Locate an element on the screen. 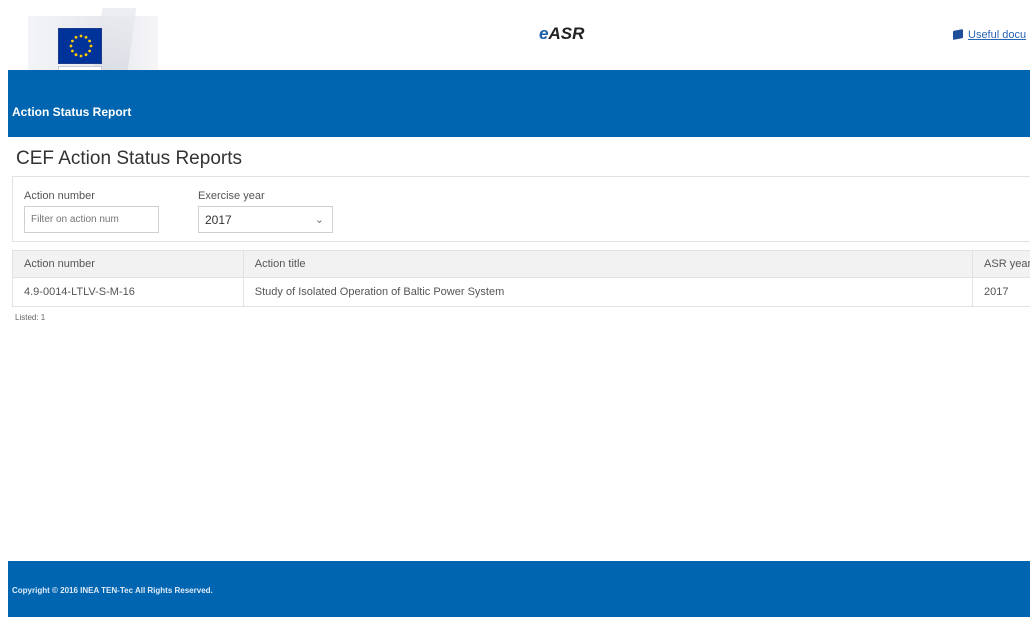  exercise-year-select: 2017 ⌄ is located at coordinates (265, 219).